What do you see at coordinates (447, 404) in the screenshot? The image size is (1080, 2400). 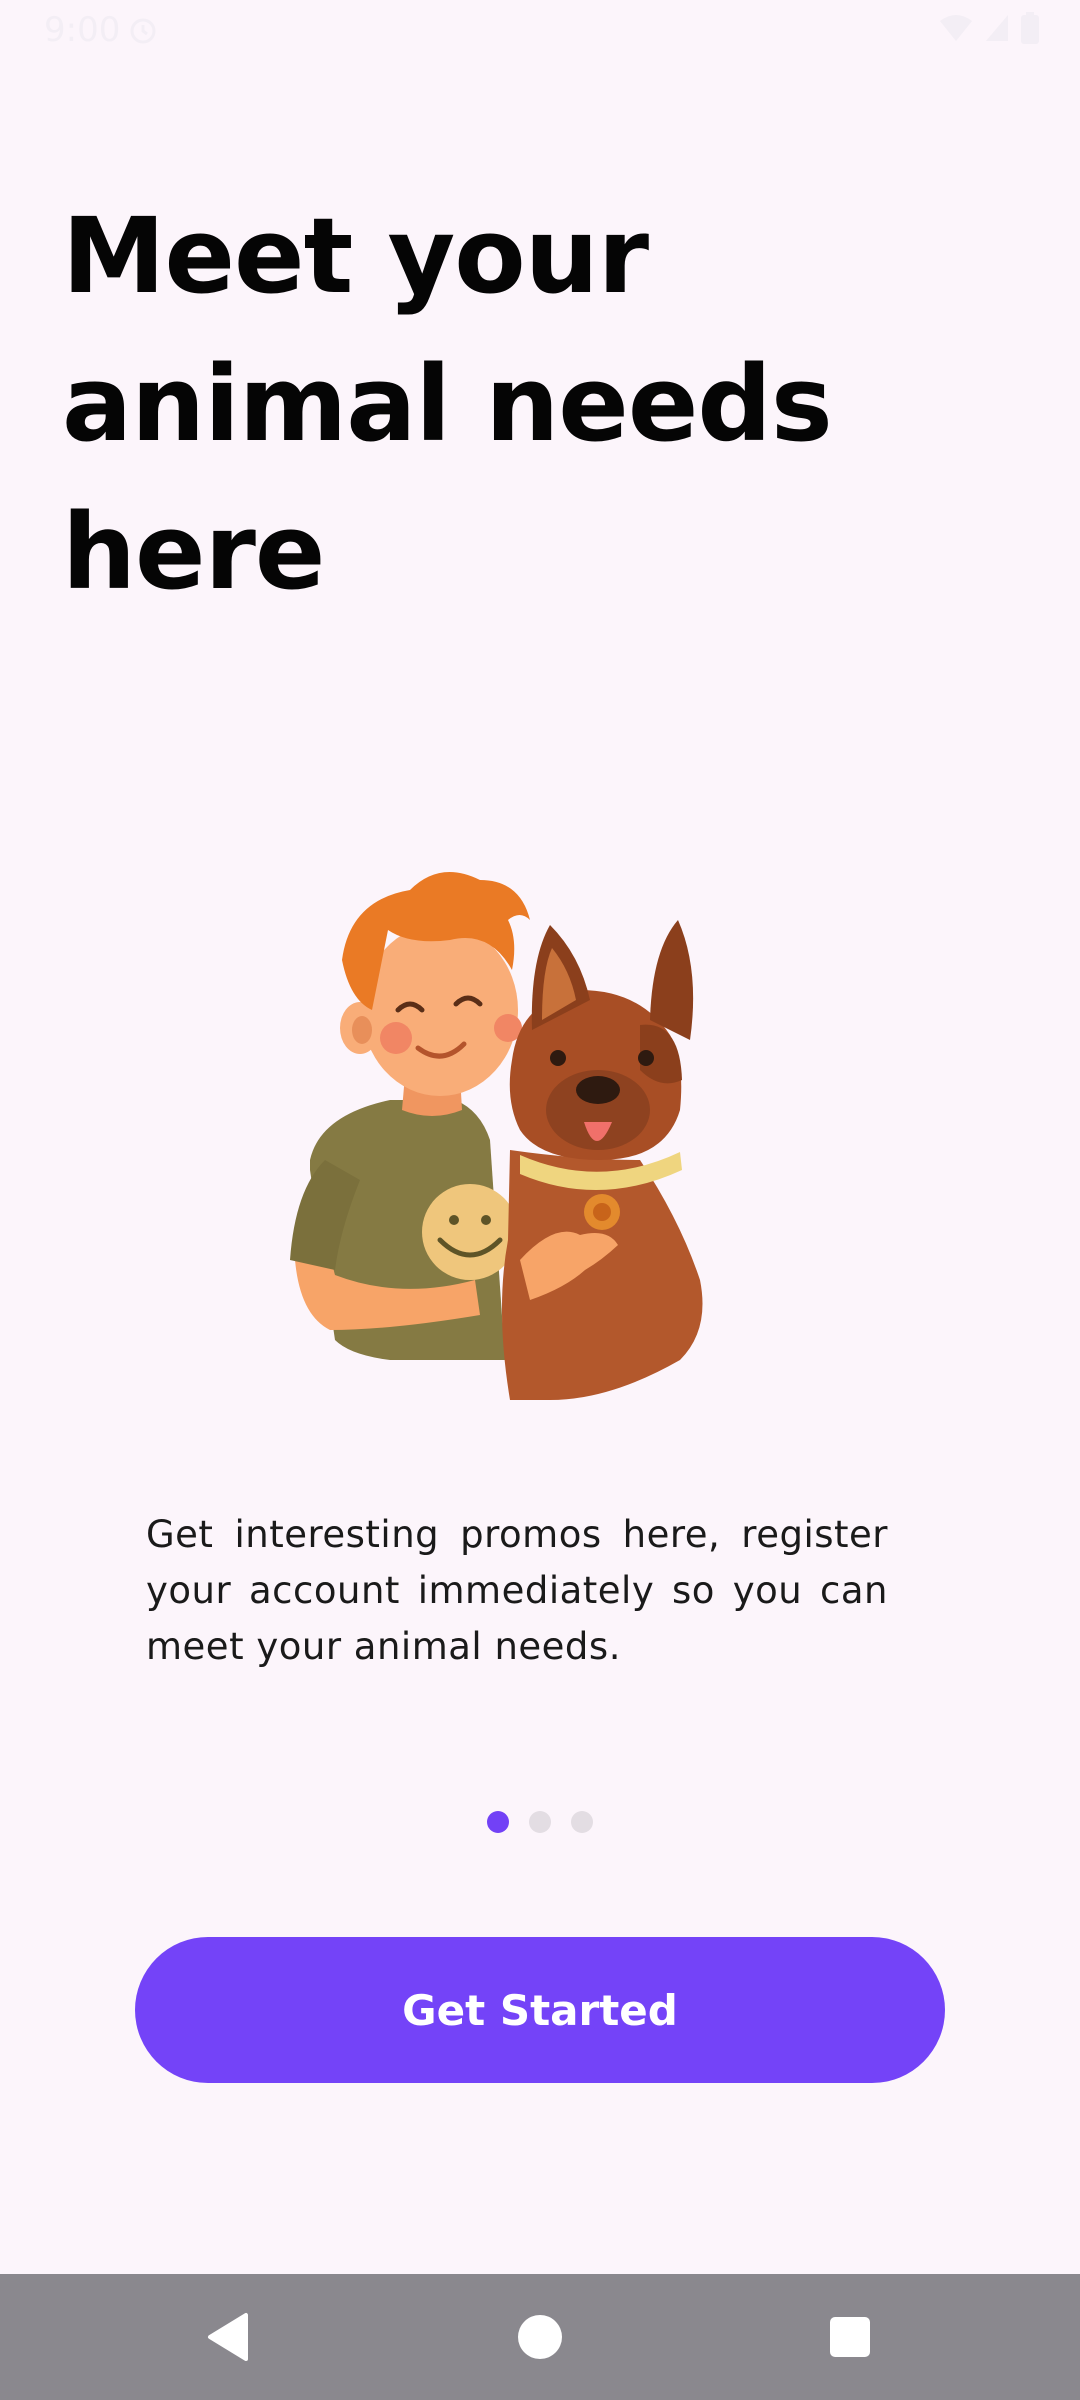 I see `headline-line-2: animal needs` at bounding box center [447, 404].